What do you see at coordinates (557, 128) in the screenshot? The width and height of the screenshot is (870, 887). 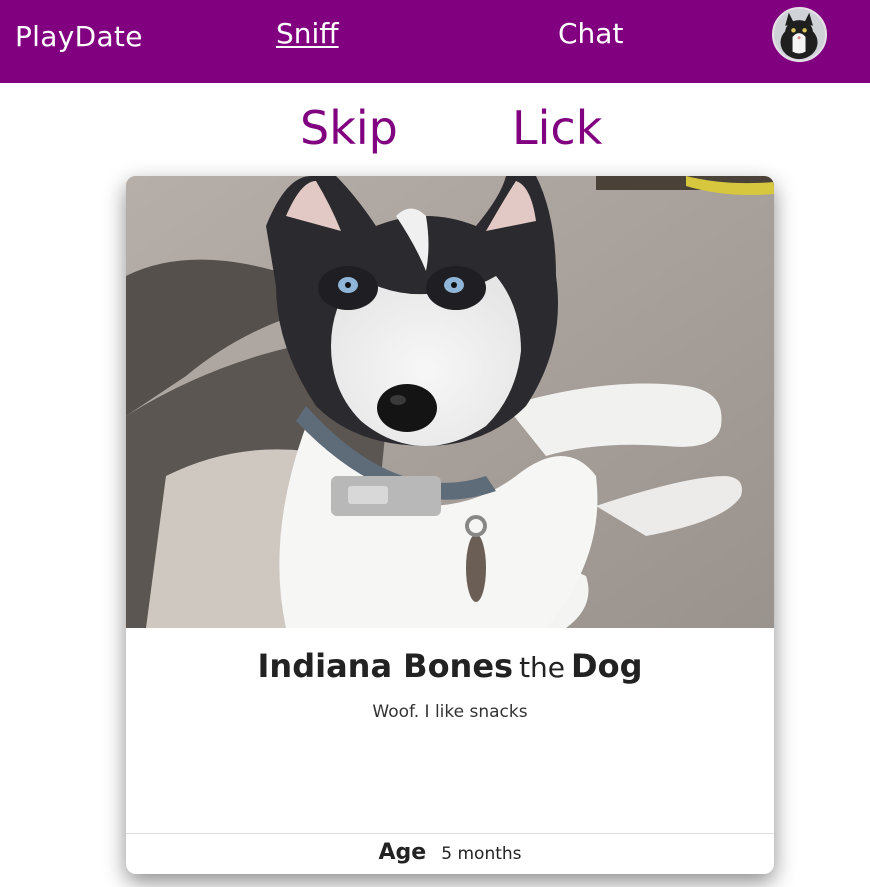 I see `lick-button: Lick` at bounding box center [557, 128].